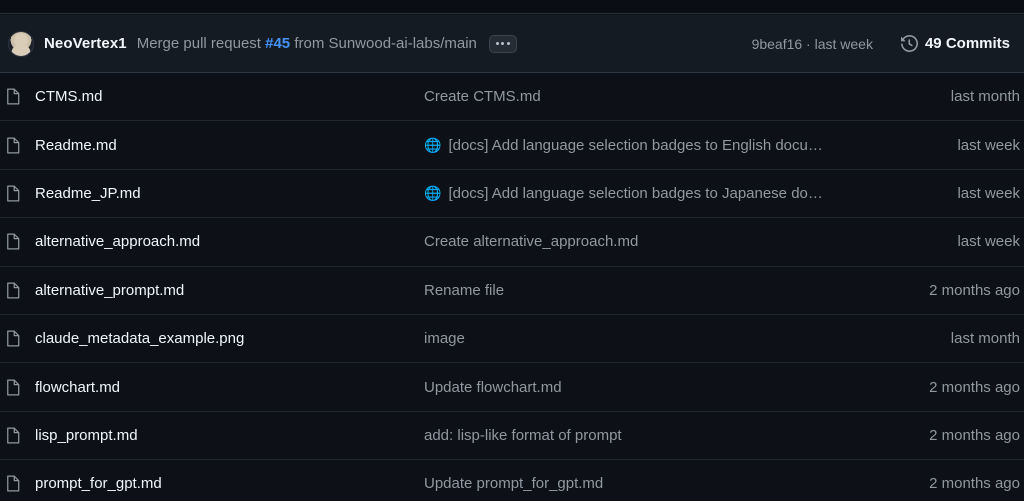 This screenshot has width=1024, height=501. Describe the element at coordinates (482, 96) in the screenshot. I see `commit-message-link: Create CTMS.md` at that location.